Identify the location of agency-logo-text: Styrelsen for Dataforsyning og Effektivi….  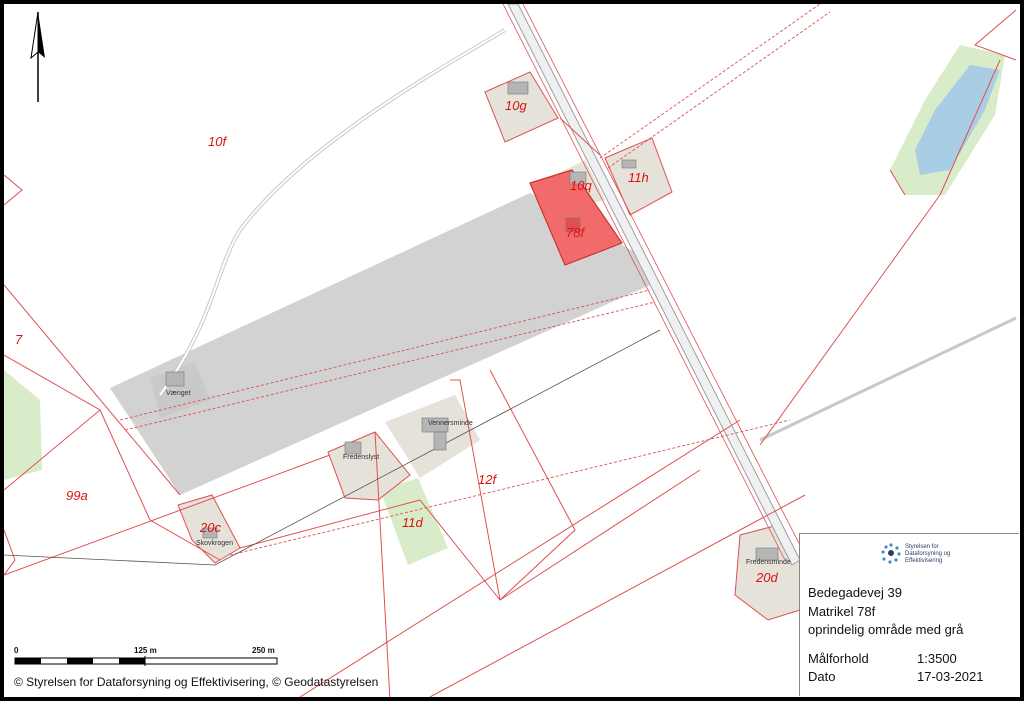
(928, 554).